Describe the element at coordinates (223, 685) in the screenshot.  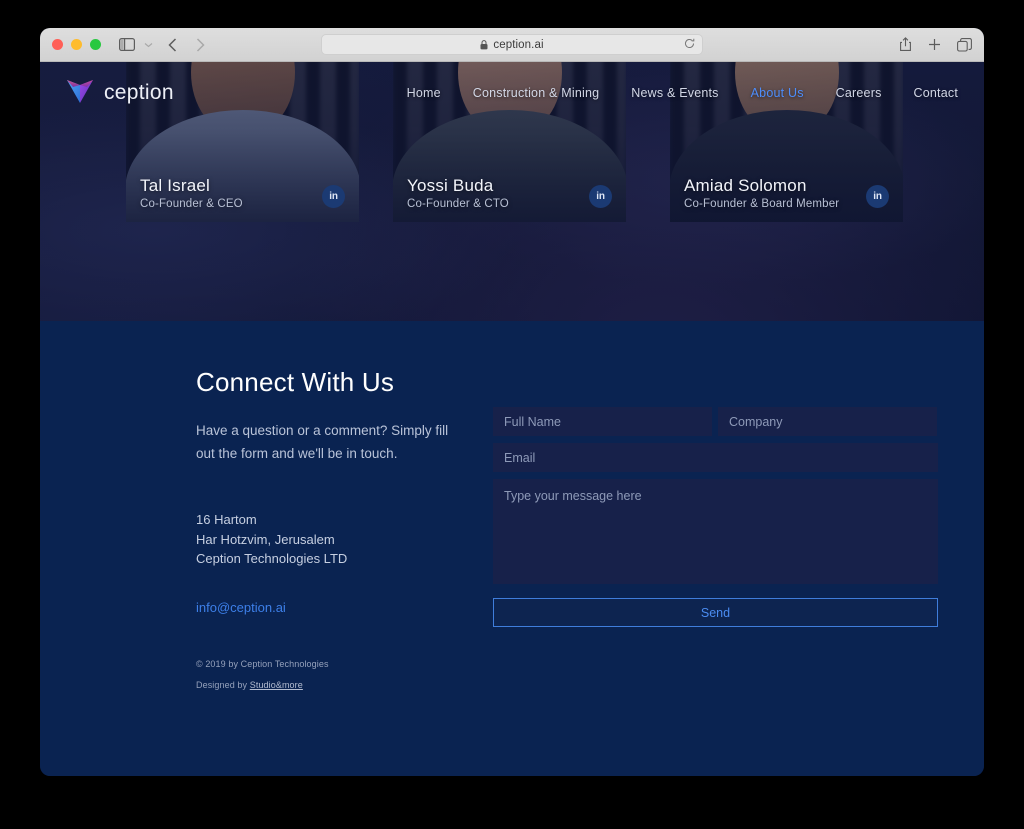
I see `footer-credit-prefix: Designed by` at that location.